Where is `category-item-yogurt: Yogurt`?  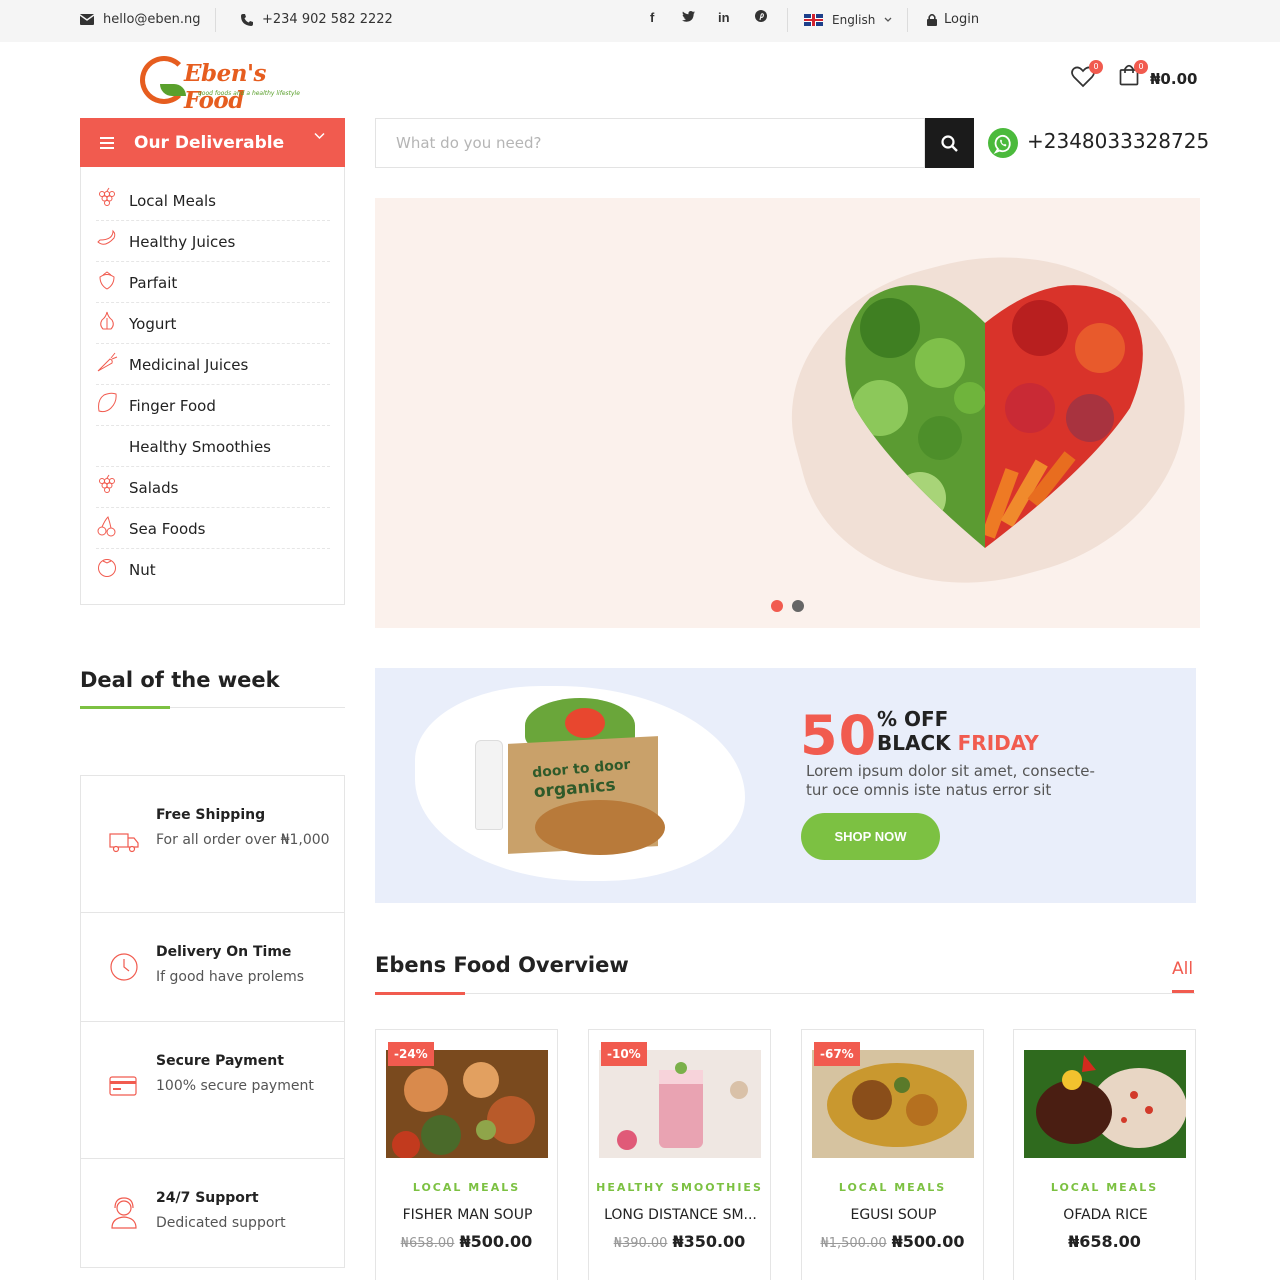
category-item-yogurt: Yogurt is located at coordinates (213, 323).